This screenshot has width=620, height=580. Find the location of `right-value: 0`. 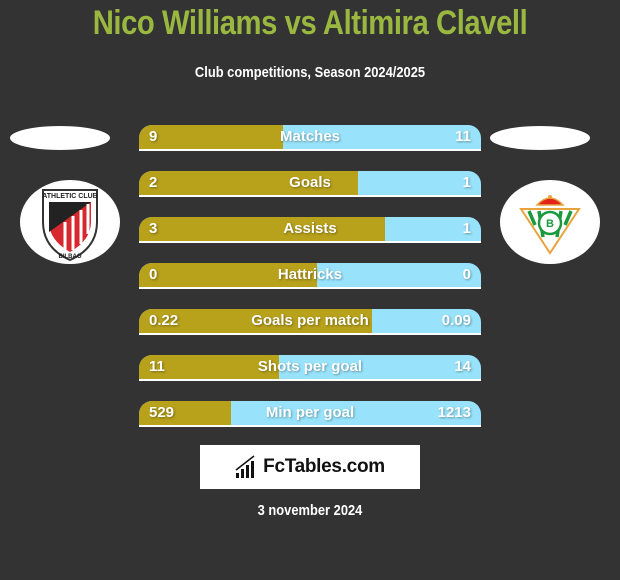

right-value: 0 is located at coordinates (466, 274).